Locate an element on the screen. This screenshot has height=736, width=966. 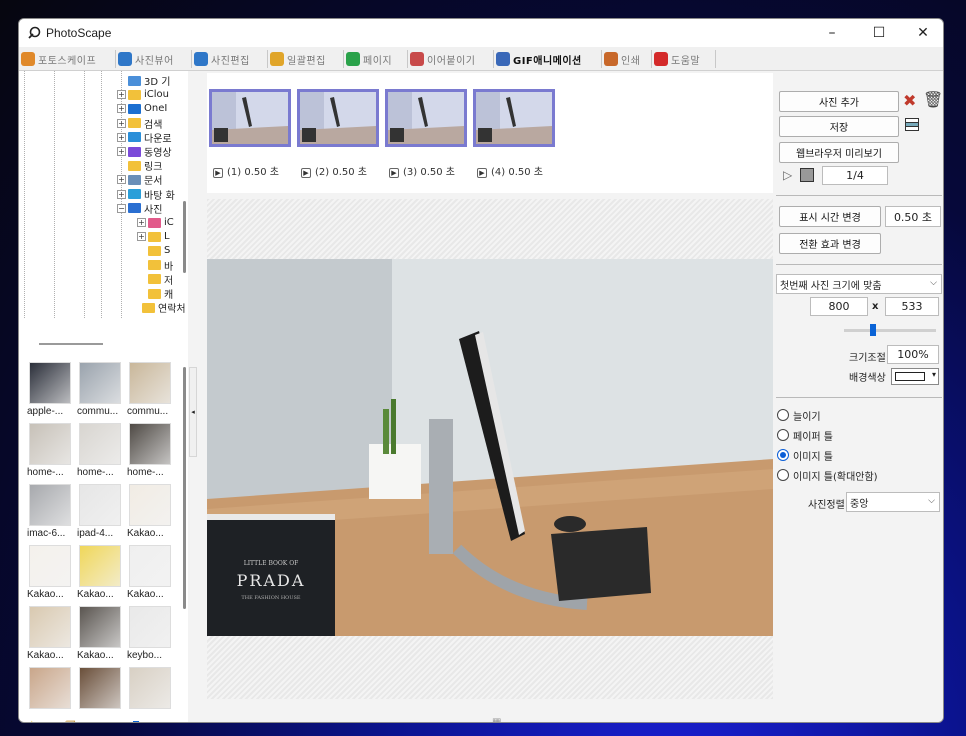
bg-color-picker: ▾ is located at coordinates (915, 376).